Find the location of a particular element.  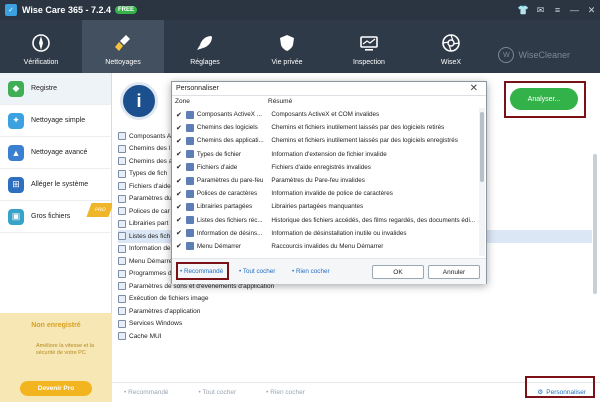

row-desc: Raccourcis invalides du Menu Démarrer is located at coordinates (327, 246).